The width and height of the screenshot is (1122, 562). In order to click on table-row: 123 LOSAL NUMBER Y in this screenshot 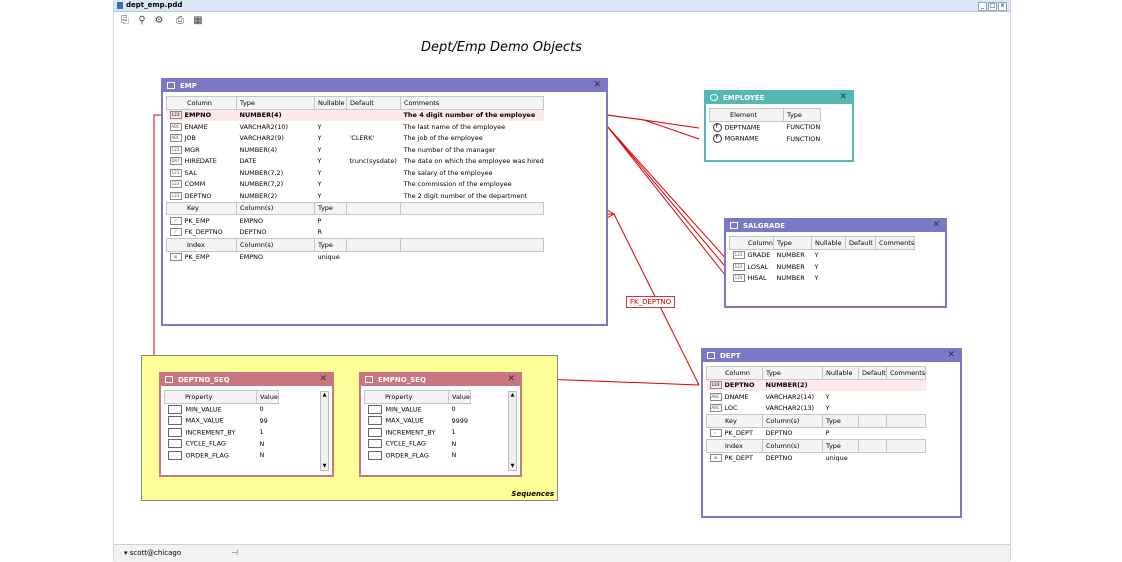, I will do `click(822, 267)`.